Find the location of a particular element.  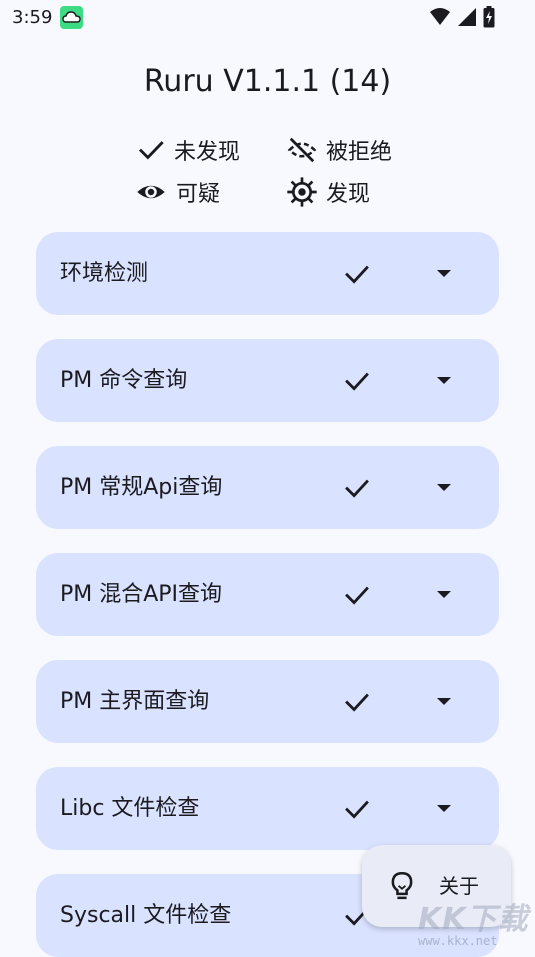

check-label: PM 主界面查询 is located at coordinates (135, 701).